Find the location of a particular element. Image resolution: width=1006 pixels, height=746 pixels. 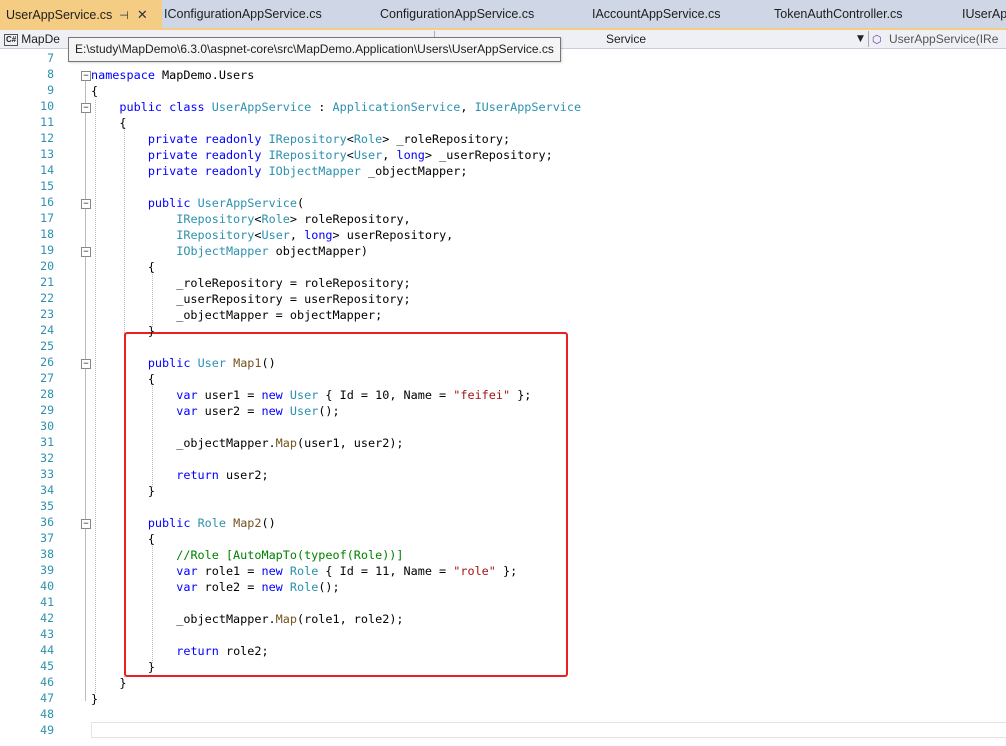

tab-configuration-app-service: ConfigurationAppService.cs is located at coordinates (482, 14).